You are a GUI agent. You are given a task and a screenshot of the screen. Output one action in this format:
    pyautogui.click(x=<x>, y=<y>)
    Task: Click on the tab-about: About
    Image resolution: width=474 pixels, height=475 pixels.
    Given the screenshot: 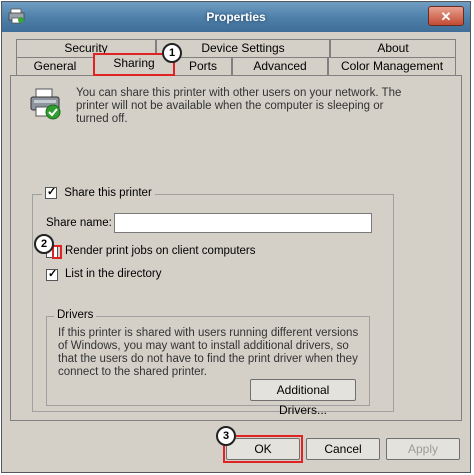 What is the action you would take?
    pyautogui.click(x=393, y=48)
    